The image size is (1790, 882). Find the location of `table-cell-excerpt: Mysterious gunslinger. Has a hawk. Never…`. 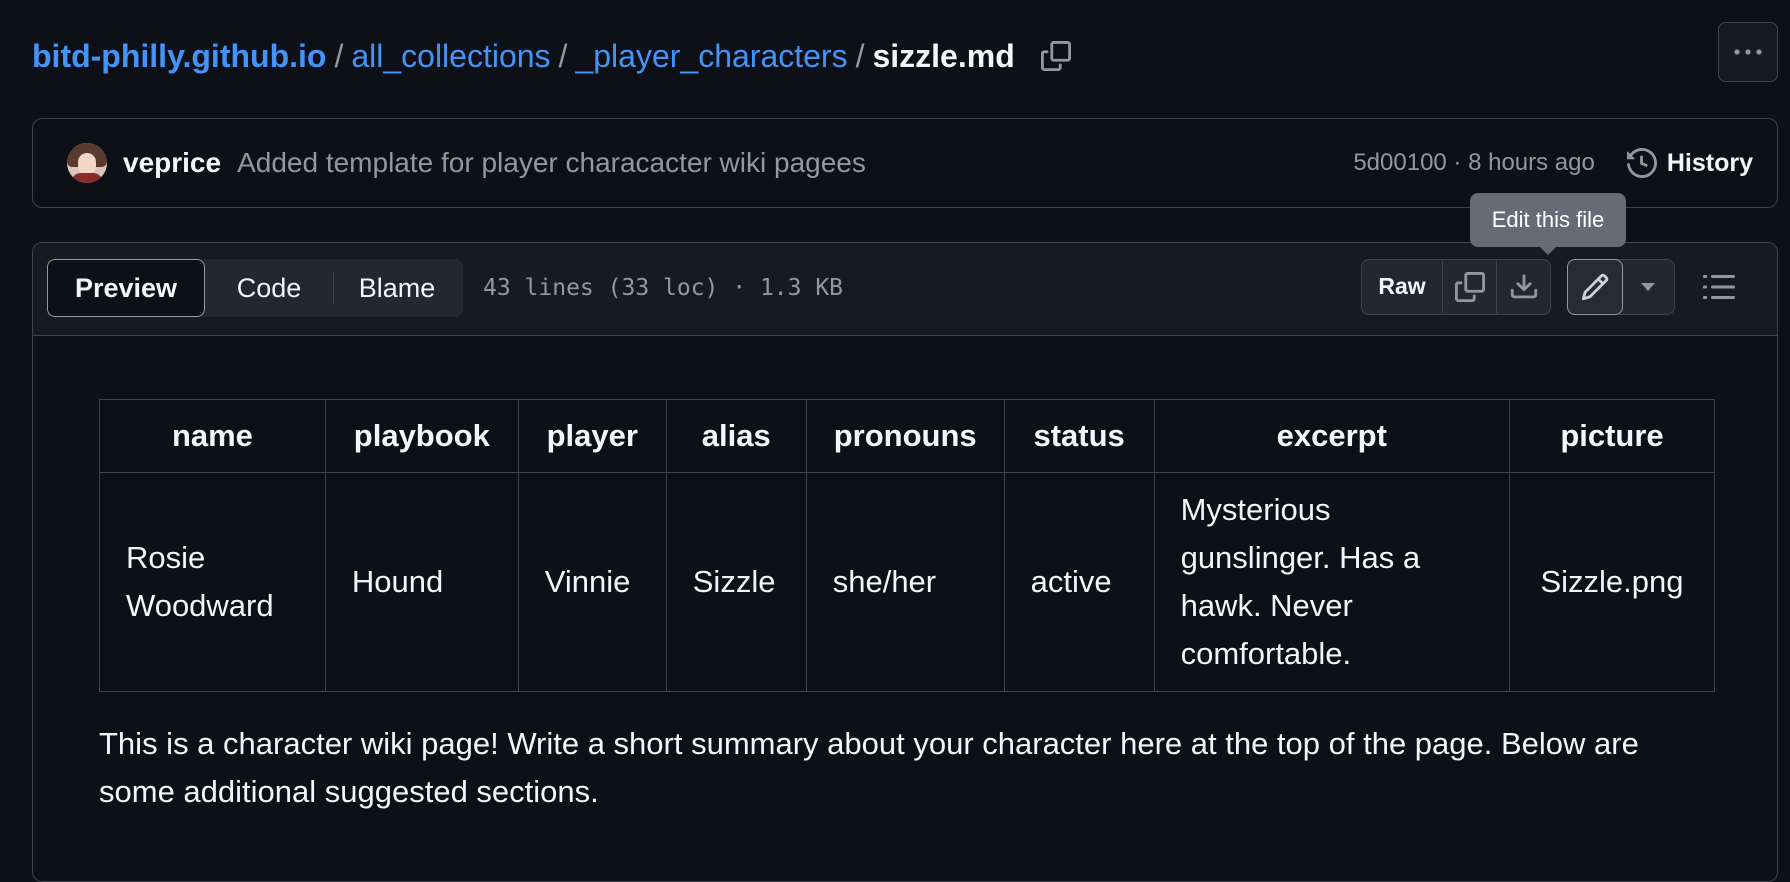

table-cell-excerpt: Mysterious gunslinger. Has a hawk. Never… is located at coordinates (1331, 582).